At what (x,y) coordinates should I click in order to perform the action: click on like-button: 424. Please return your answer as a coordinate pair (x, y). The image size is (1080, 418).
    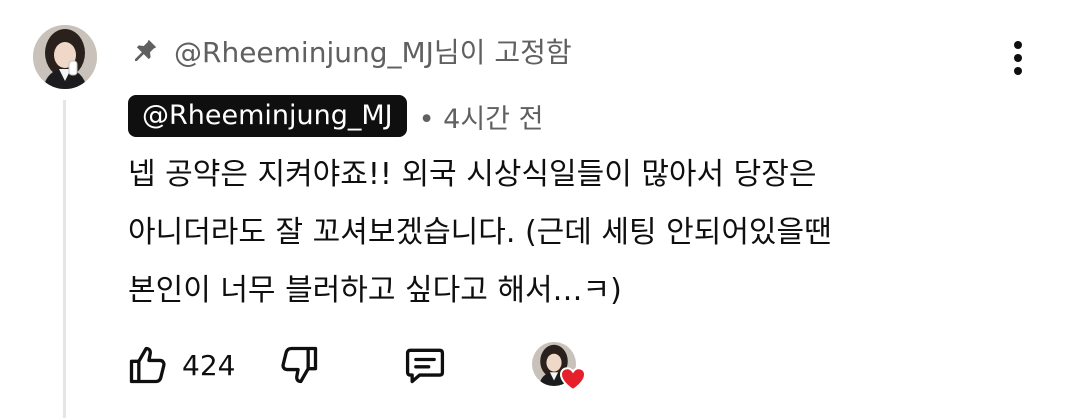
    Looking at the image, I should click on (180, 365).